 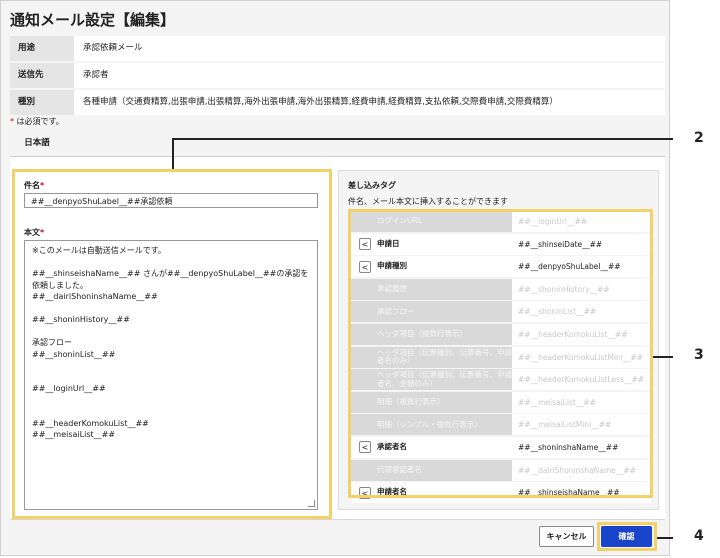 What do you see at coordinates (113, 48) in the screenshot?
I see `info-value: 承認依頼メール` at bounding box center [113, 48].